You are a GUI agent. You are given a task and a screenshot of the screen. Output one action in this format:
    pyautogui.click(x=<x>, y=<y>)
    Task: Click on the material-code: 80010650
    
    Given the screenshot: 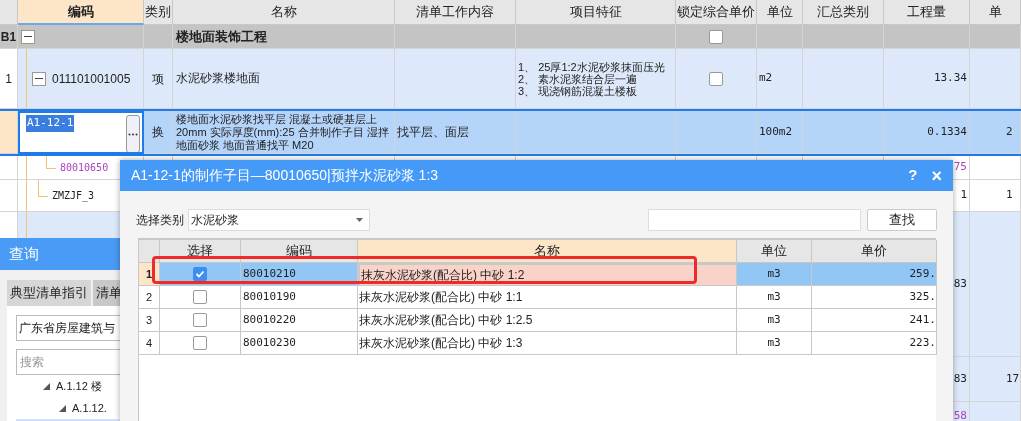 What is the action you would take?
    pyautogui.click(x=84, y=168)
    